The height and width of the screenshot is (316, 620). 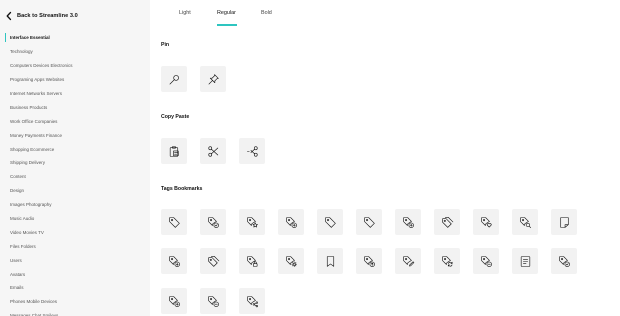 I want to click on back-link: Back to Streamline 3.0, so click(x=41, y=16).